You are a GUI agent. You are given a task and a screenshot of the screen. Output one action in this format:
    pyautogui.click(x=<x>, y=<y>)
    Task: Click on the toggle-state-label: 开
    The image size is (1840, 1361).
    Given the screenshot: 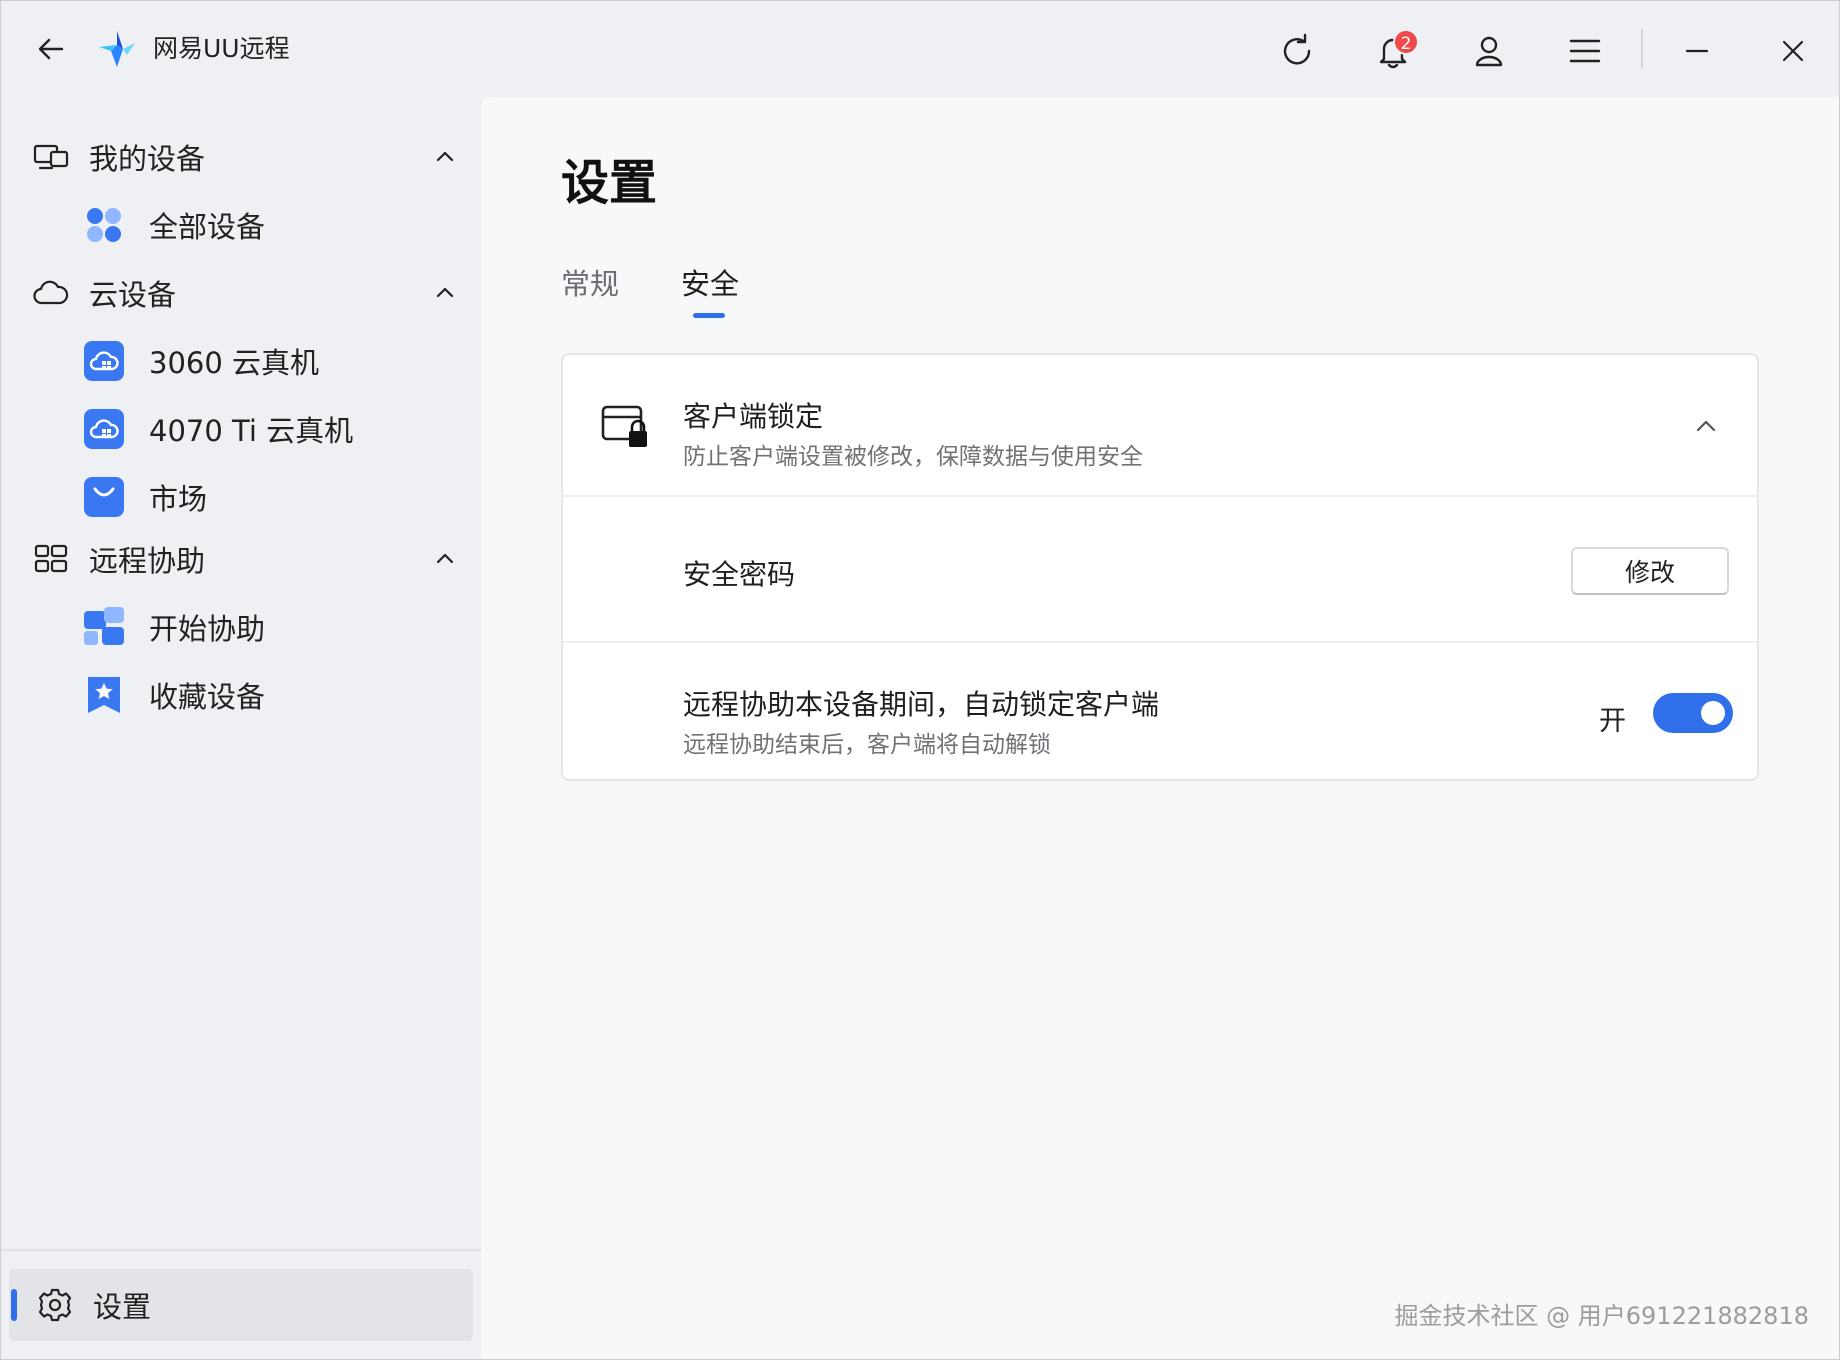 What is the action you would take?
    pyautogui.click(x=1612, y=721)
    